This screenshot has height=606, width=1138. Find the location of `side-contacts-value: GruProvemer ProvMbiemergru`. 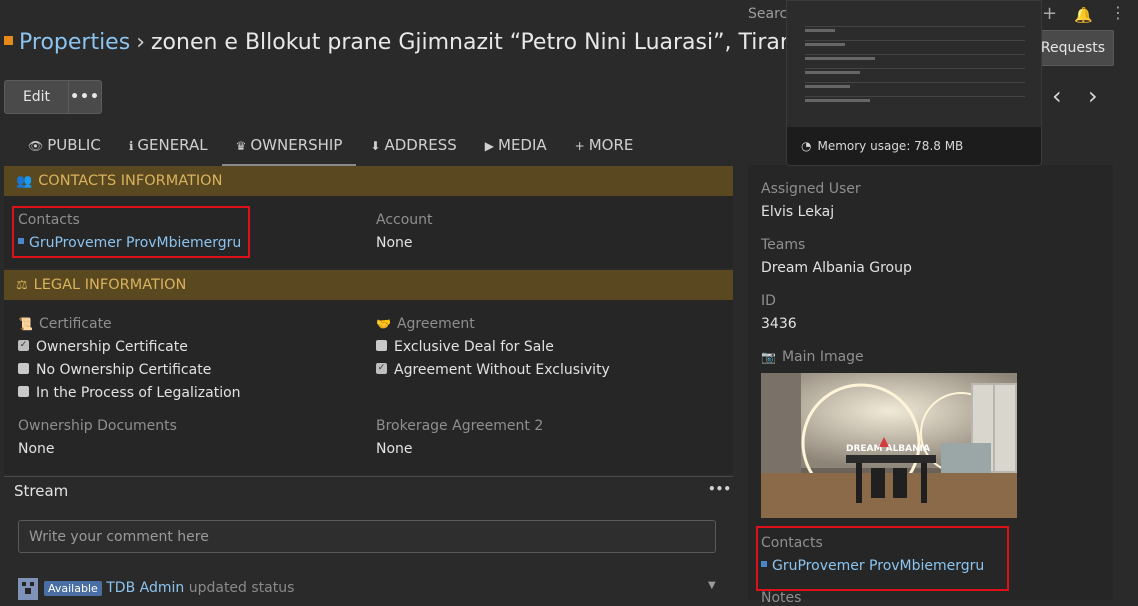

side-contacts-value: GruProvemer ProvMbiemergru is located at coordinates (872, 566).